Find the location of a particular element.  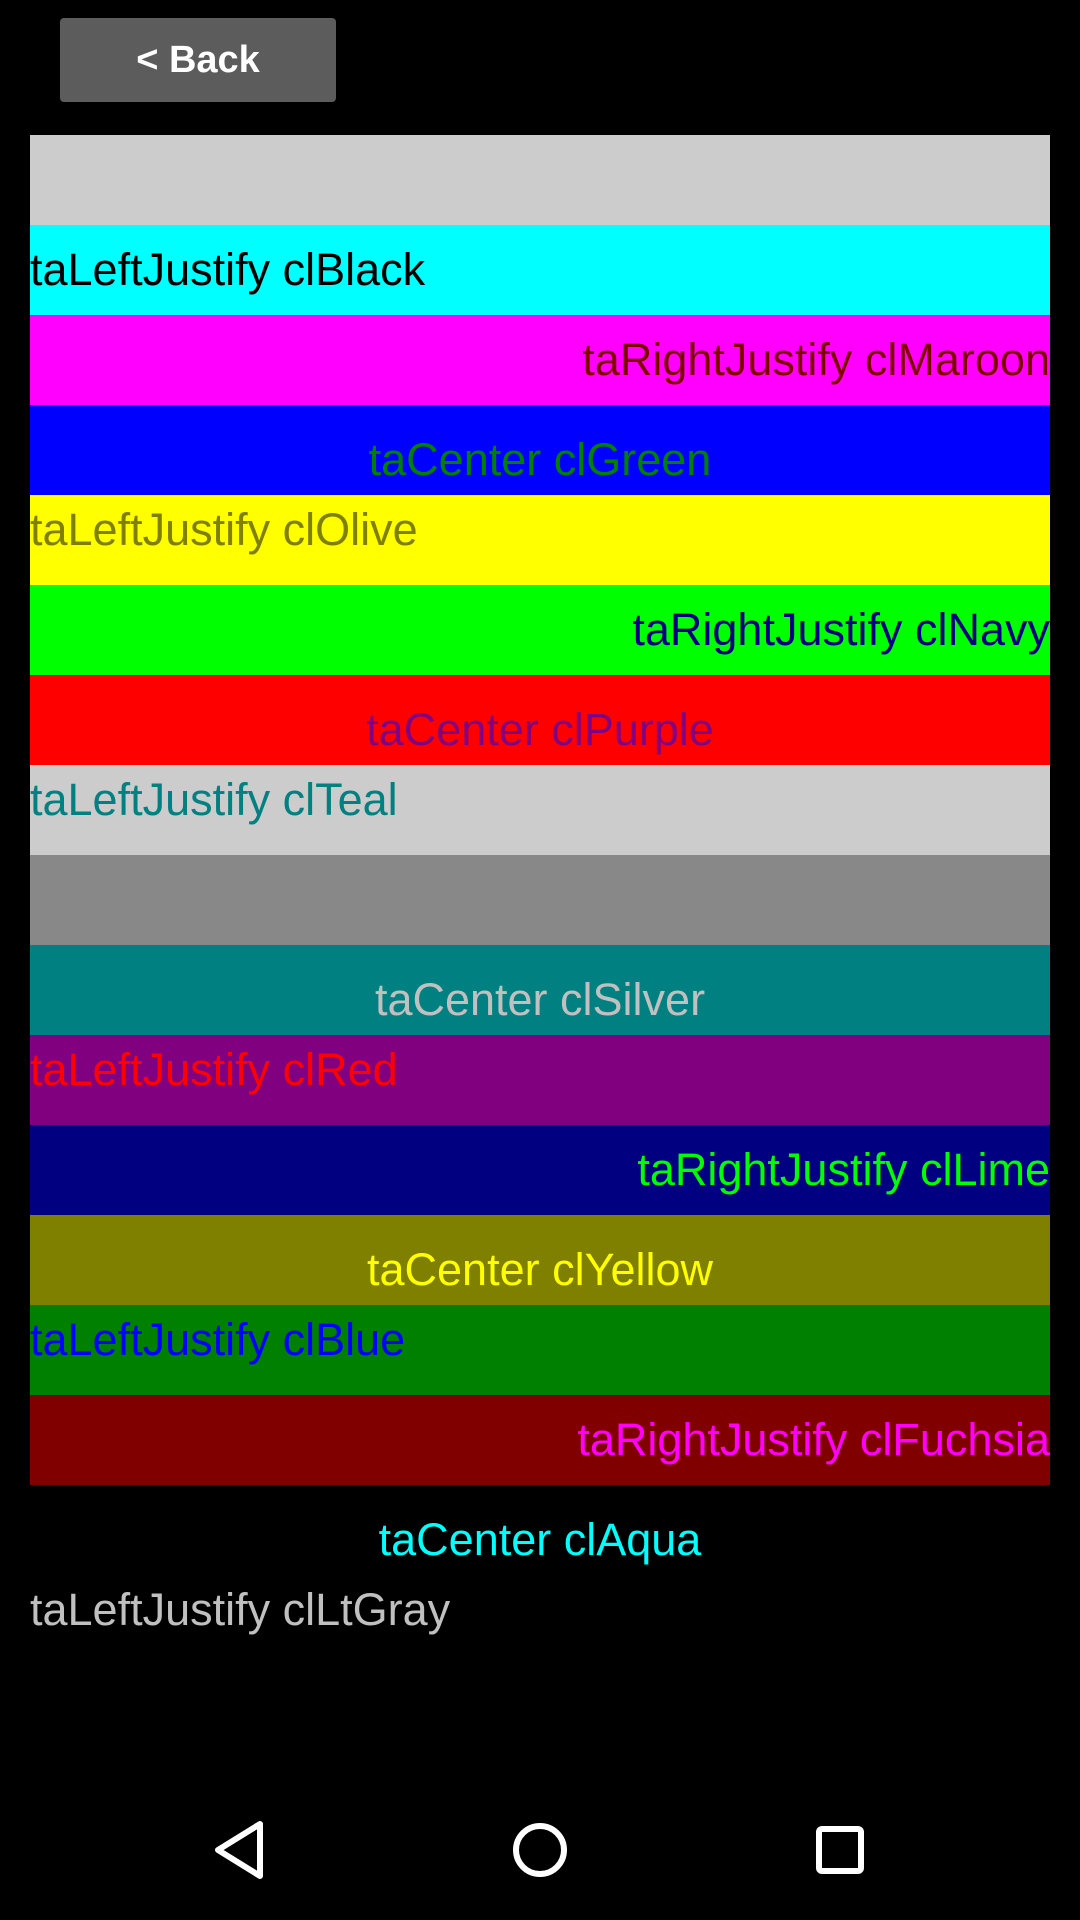

row-label: taLeftJustify clLtGray is located at coordinates (240, 1609).